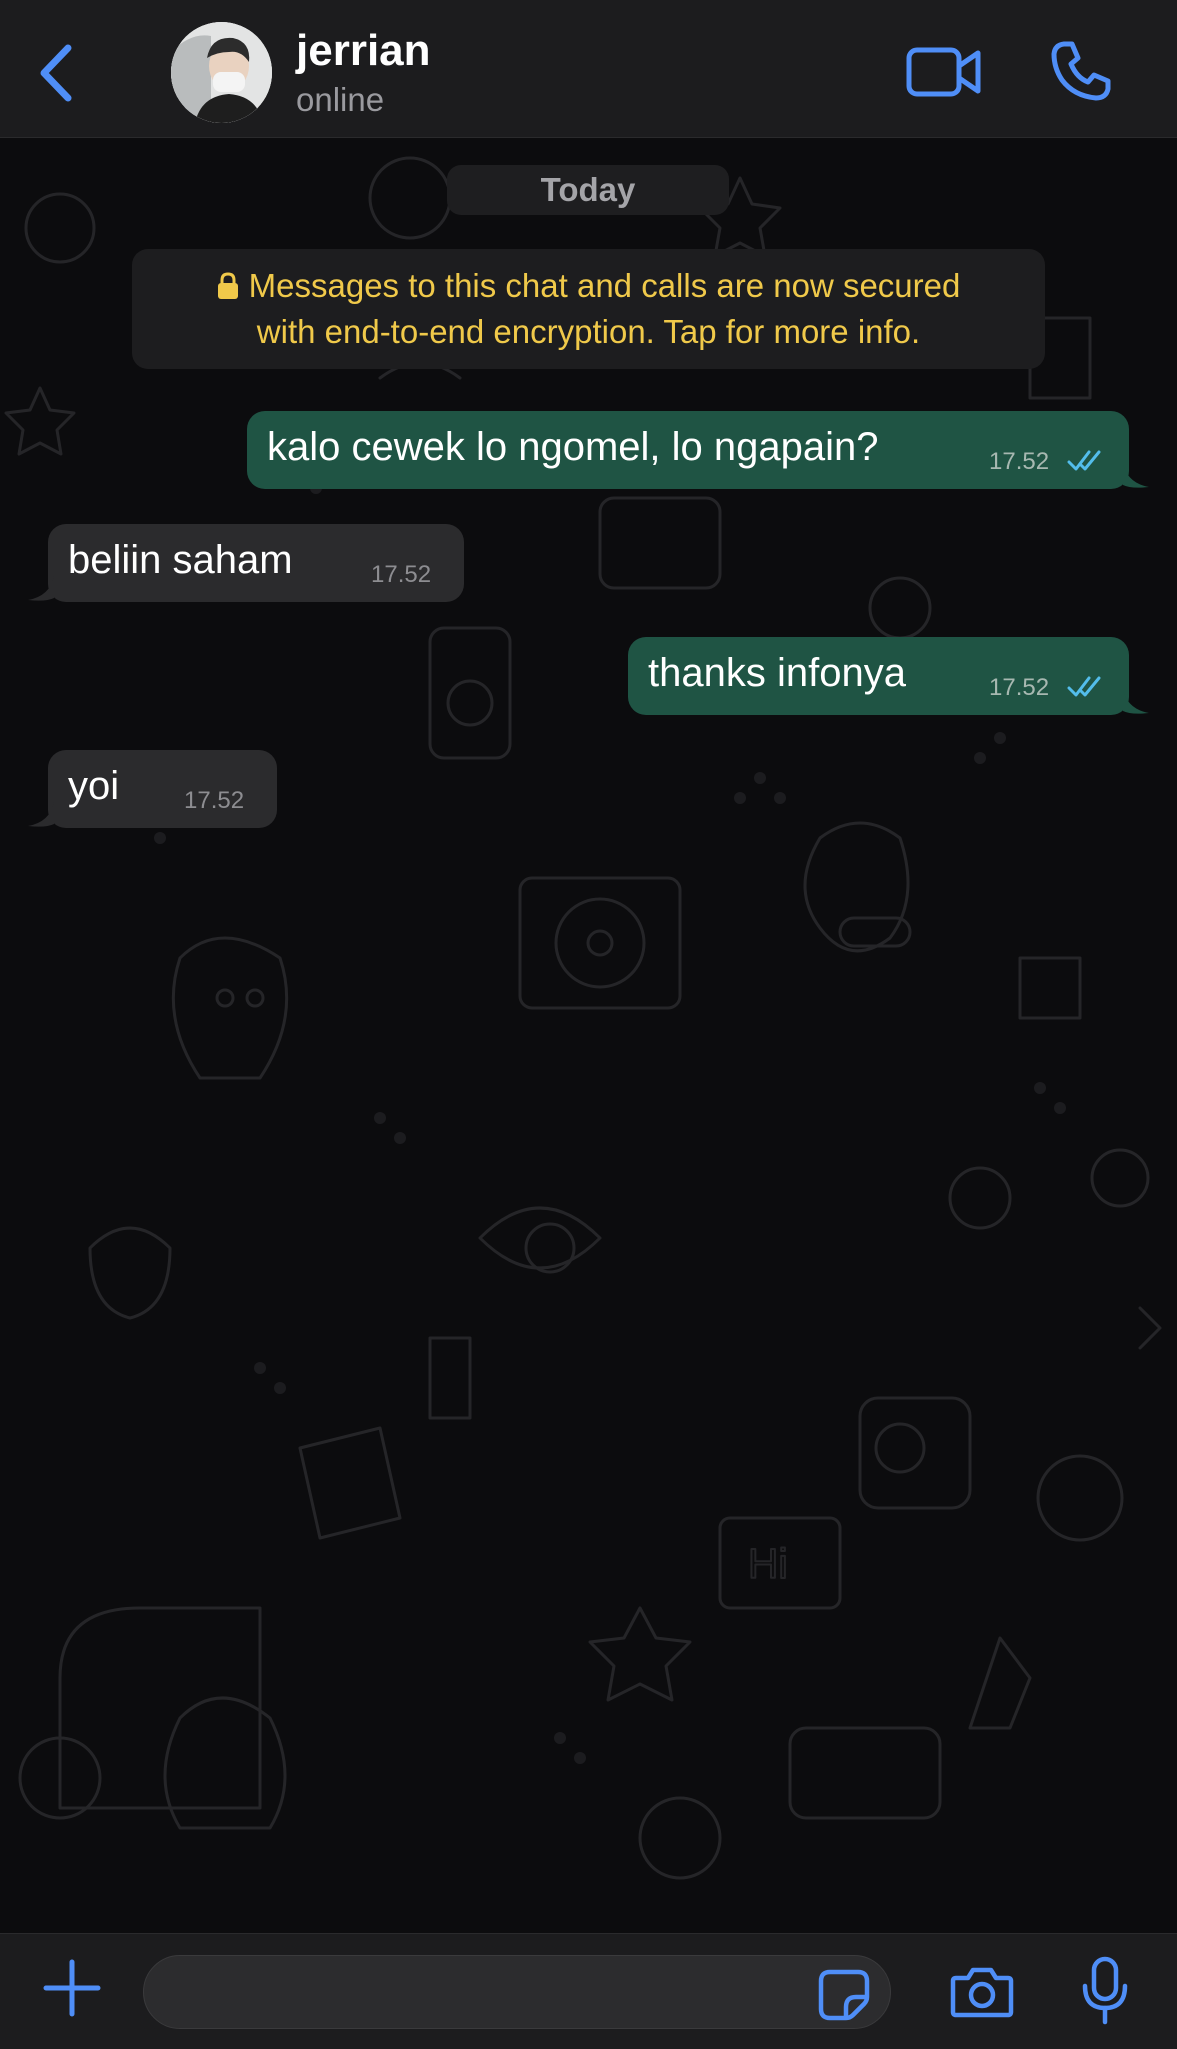 The height and width of the screenshot is (2049, 1177). Describe the element at coordinates (180, 560) in the screenshot. I see `message-text: beliin saham` at that location.